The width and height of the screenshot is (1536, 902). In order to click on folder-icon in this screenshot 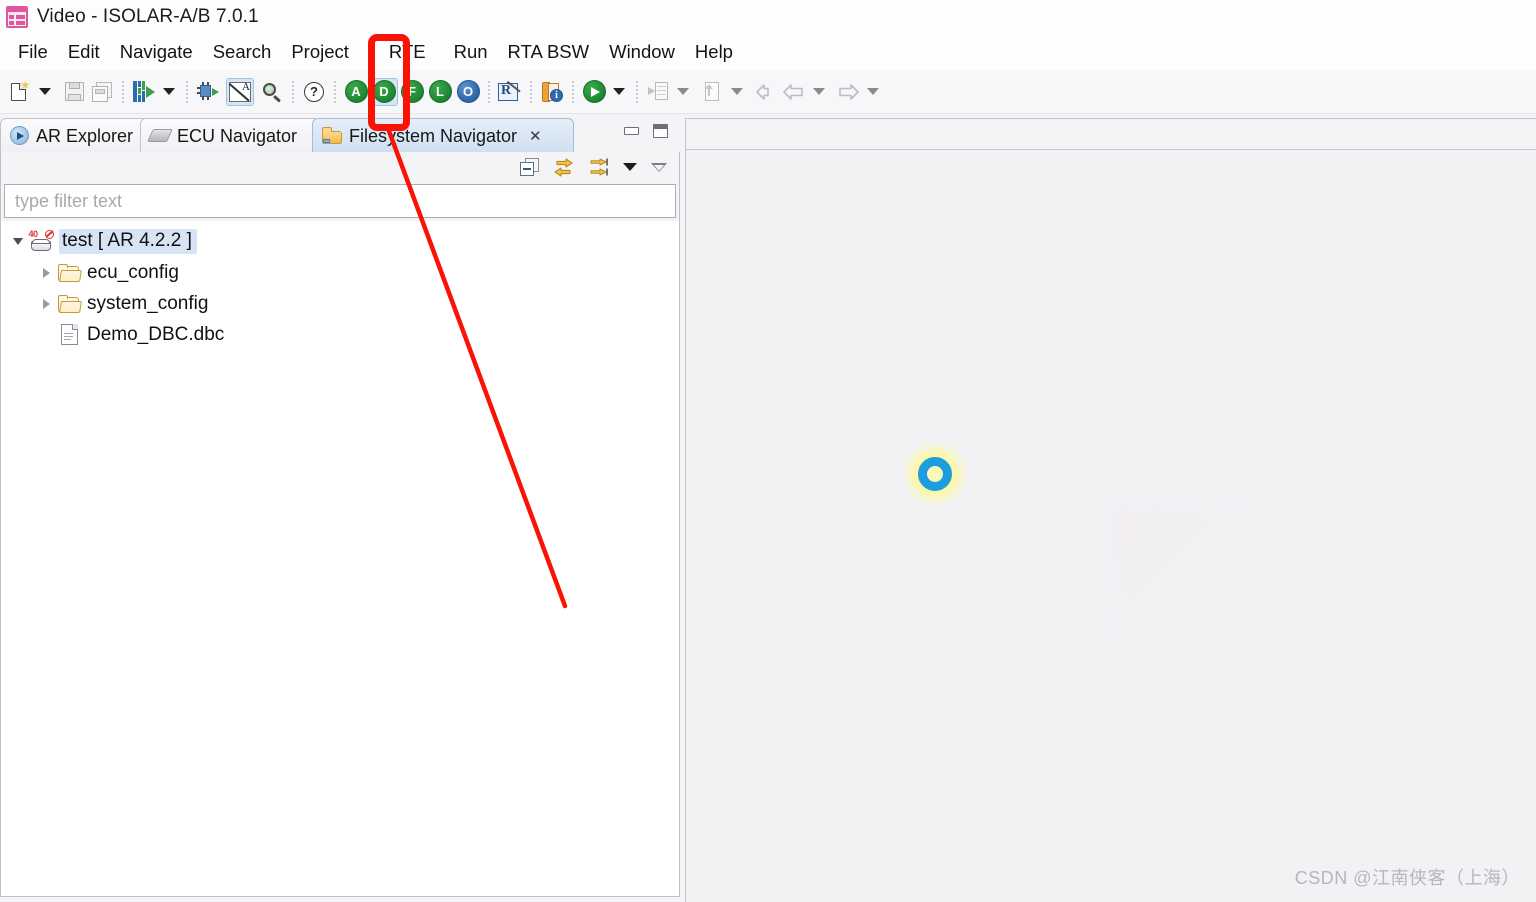, I will do `click(69, 272)`.